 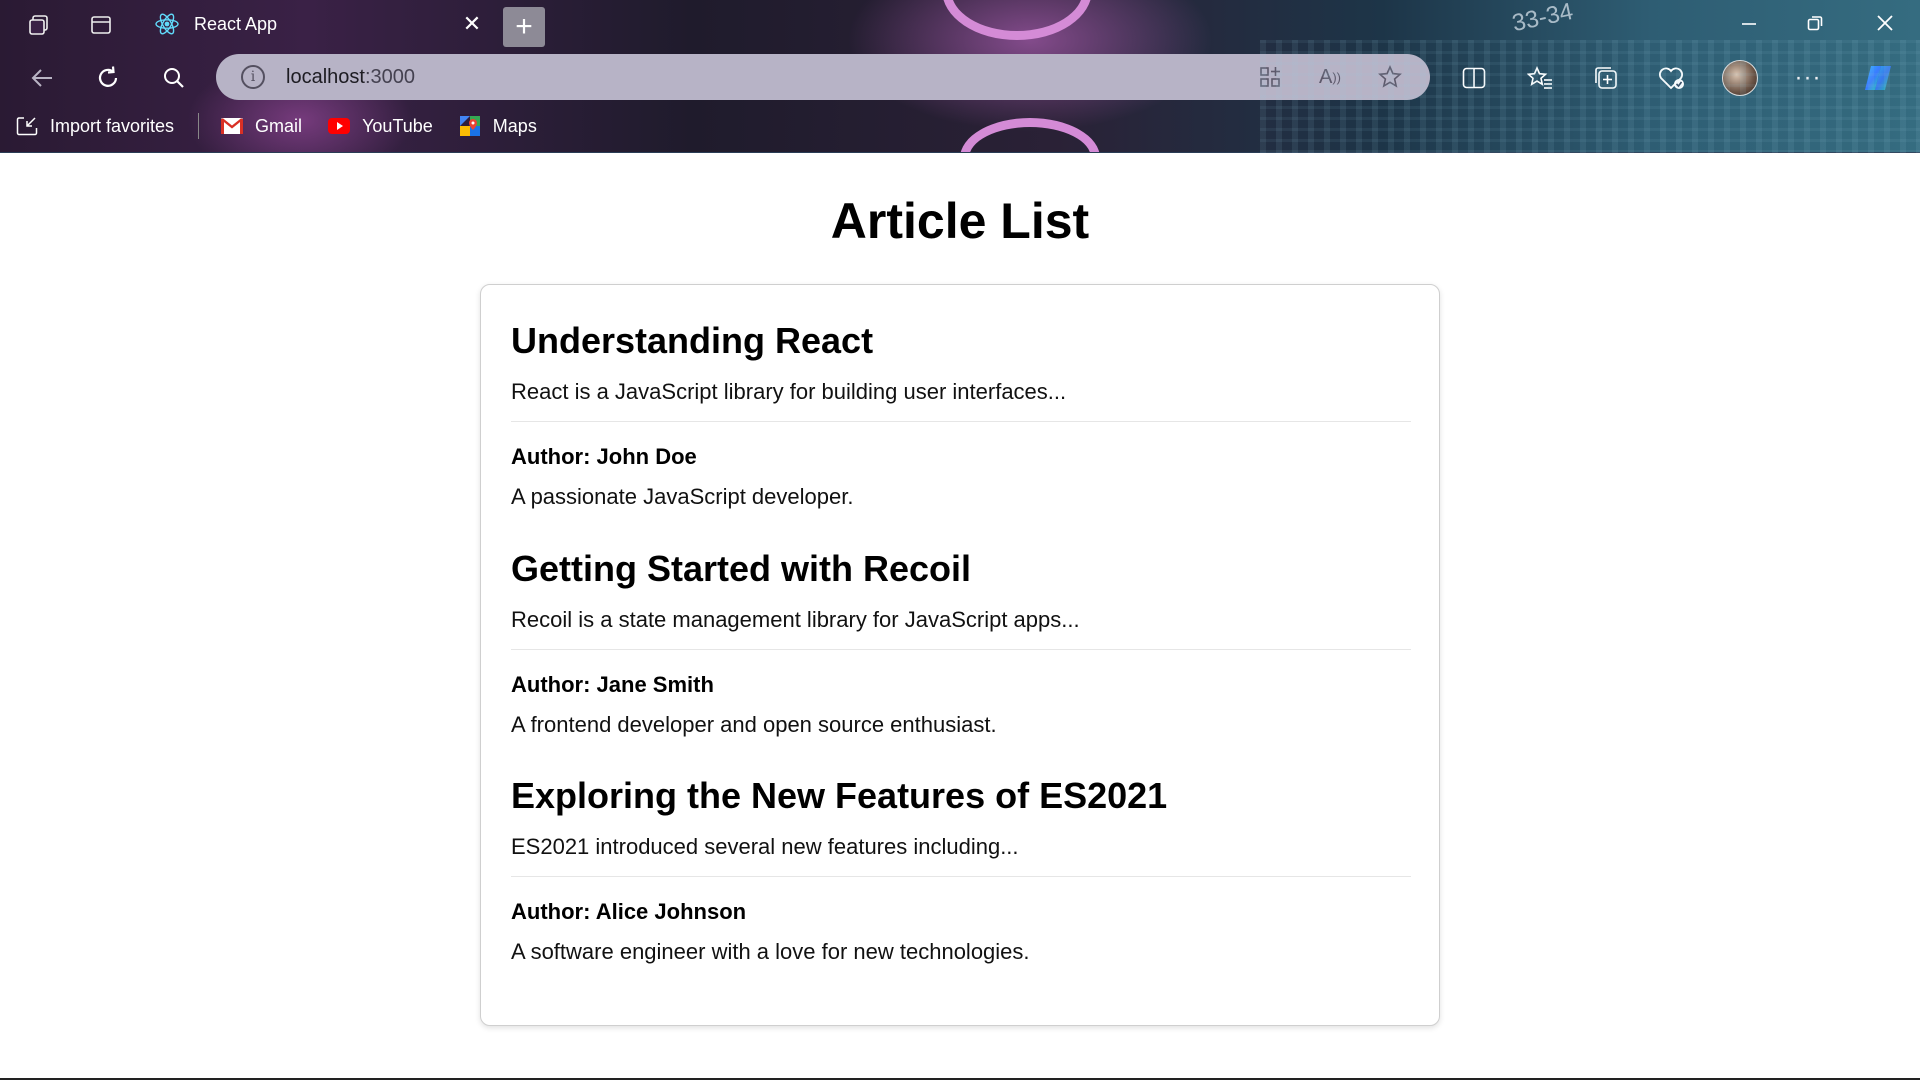 I want to click on split-screen-icon, so click(x=1474, y=78).